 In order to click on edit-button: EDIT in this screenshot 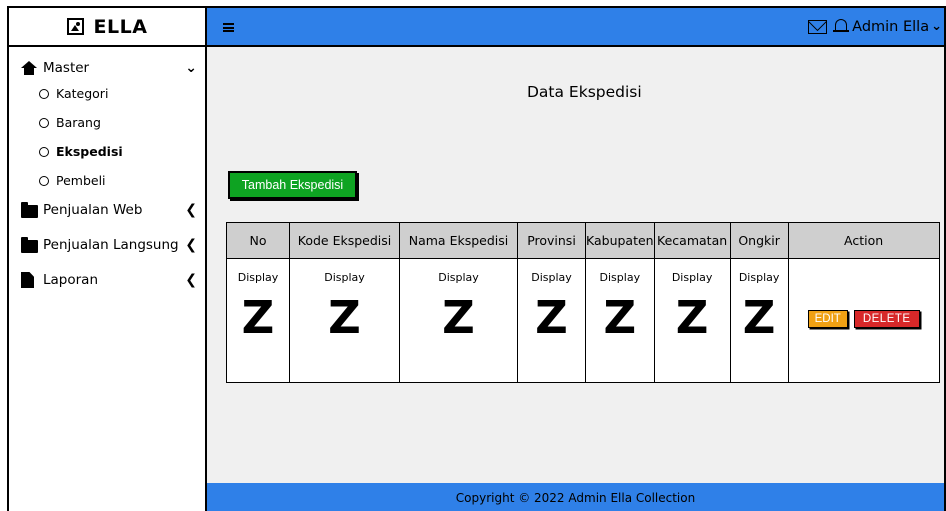, I will do `click(827, 319)`.